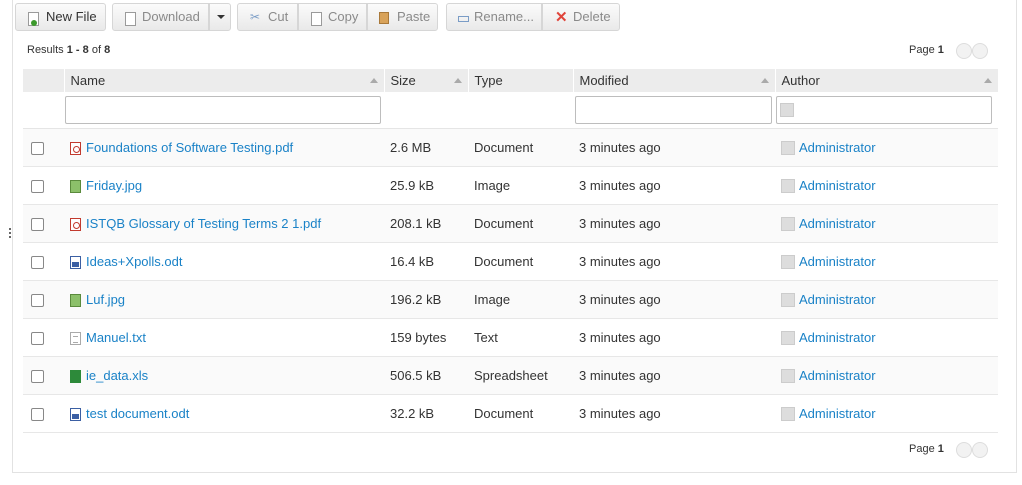  I want to click on type-cell: Spreadsheet, so click(520, 375).